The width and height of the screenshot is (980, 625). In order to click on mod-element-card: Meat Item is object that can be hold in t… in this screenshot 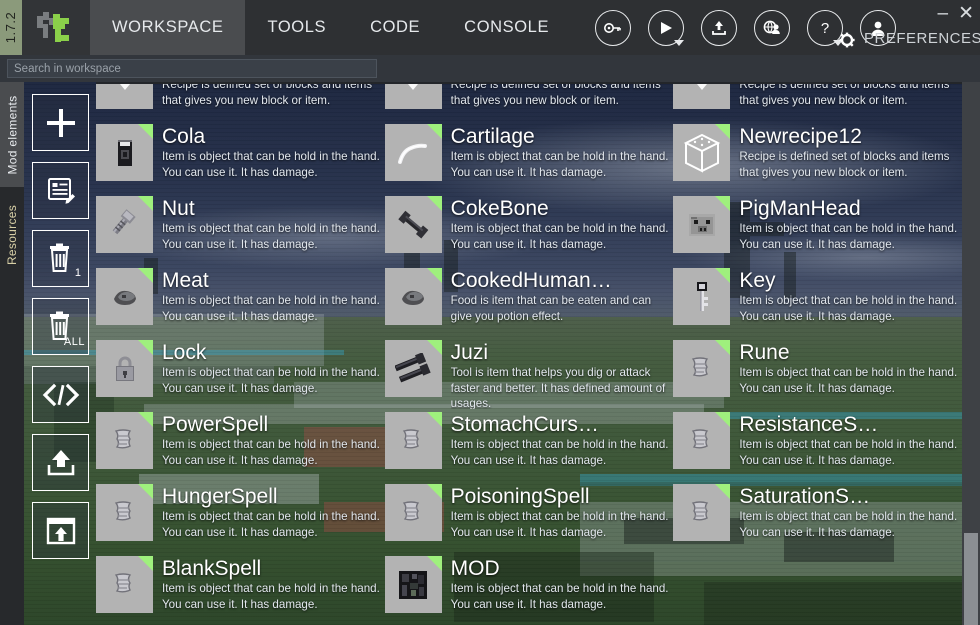, I will do `click(240, 303)`.